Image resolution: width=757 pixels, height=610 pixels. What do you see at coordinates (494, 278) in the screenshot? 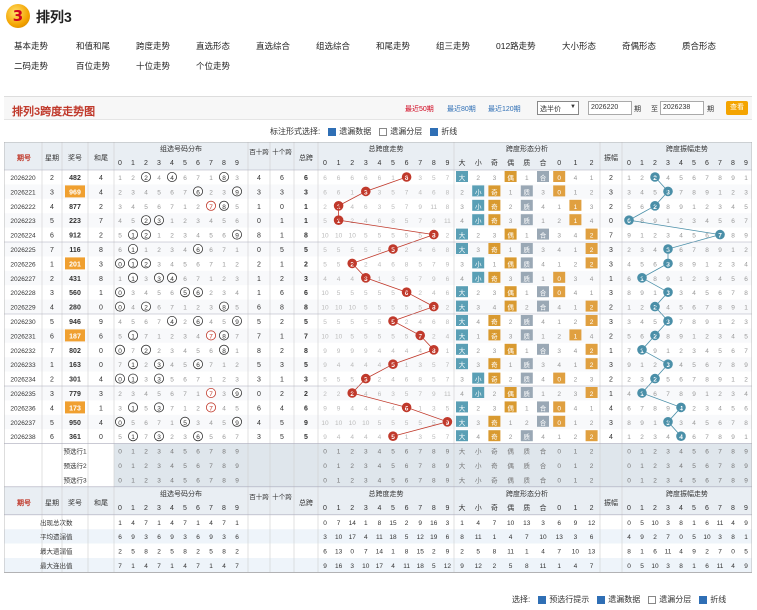
I see `shape-value: 奇` at bounding box center [494, 278].